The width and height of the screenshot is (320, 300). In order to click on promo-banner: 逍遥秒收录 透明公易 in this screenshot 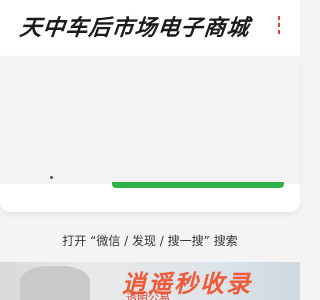, I will do `click(150, 281)`.